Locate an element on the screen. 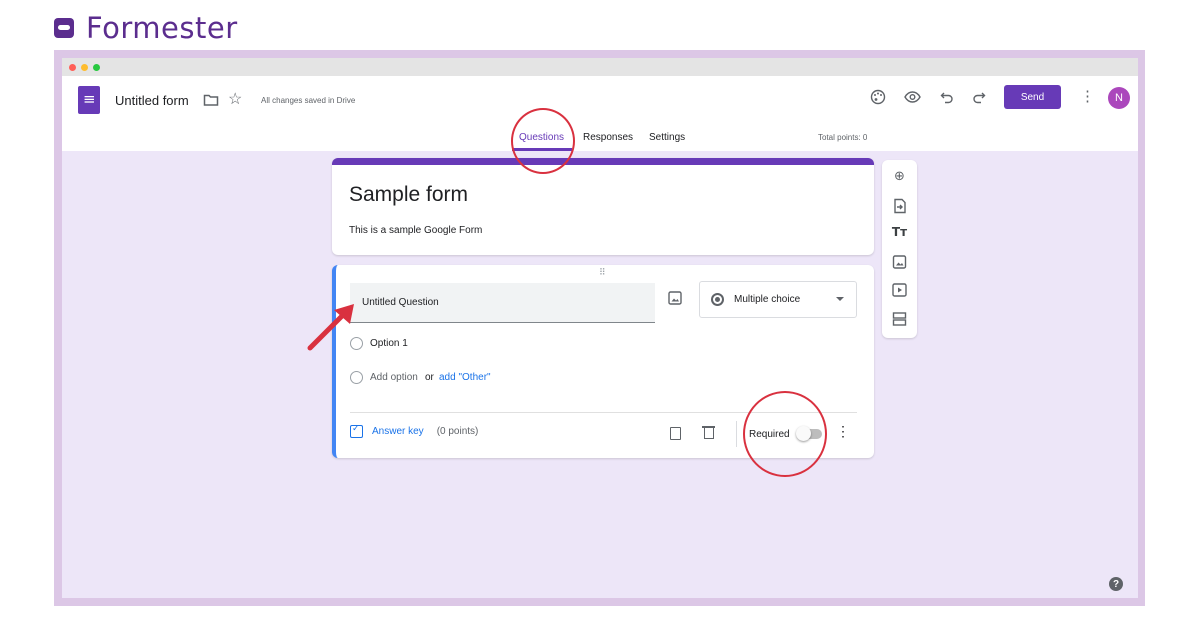 The width and height of the screenshot is (1200, 630). brand-header: Formester is located at coordinates (146, 28).